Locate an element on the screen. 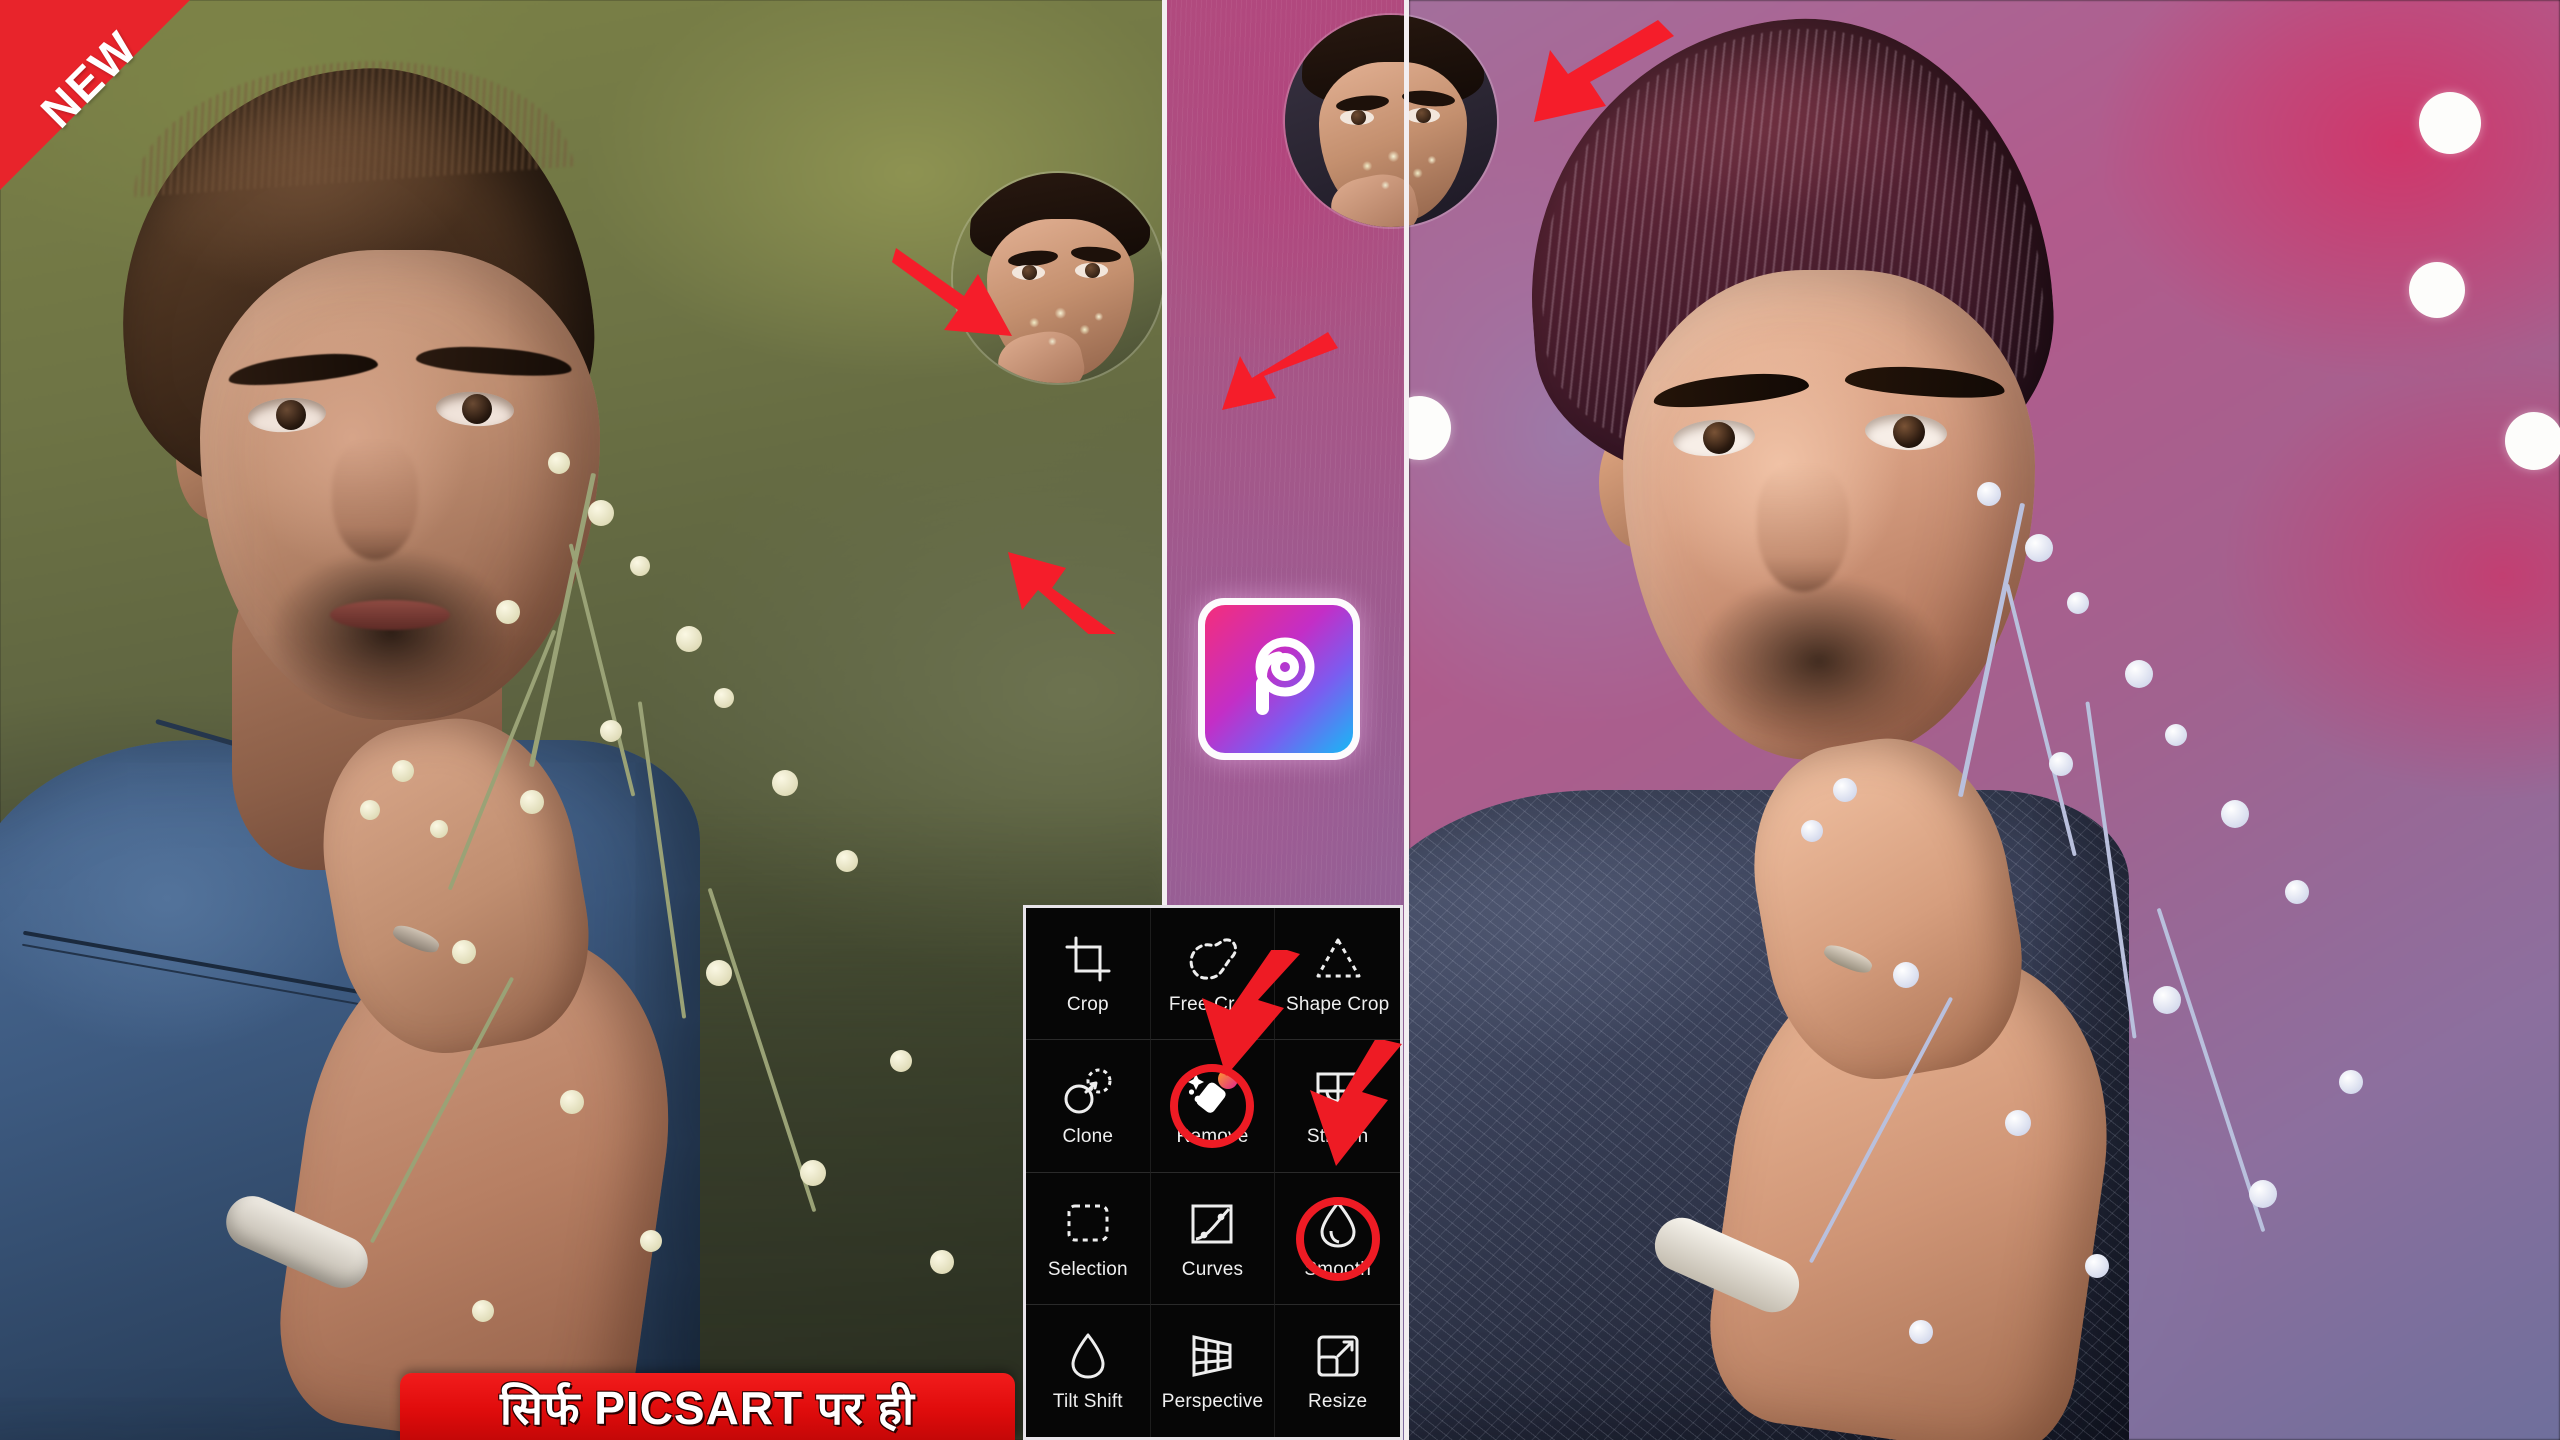  arrow-to-middle-thumb-top-left is located at coordinates (957, 293).